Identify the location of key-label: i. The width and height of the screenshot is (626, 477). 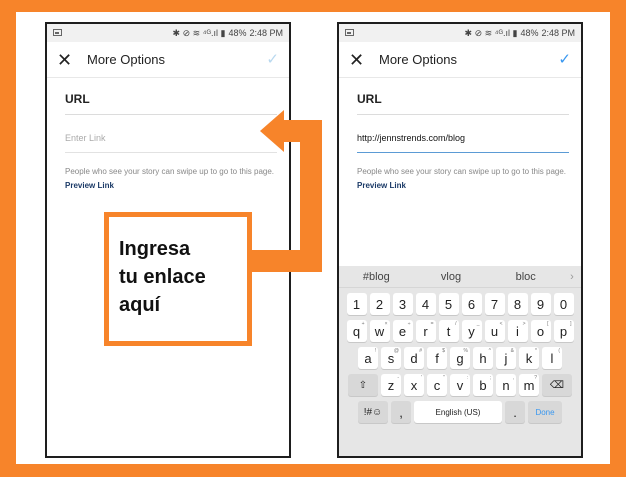
(517, 331).